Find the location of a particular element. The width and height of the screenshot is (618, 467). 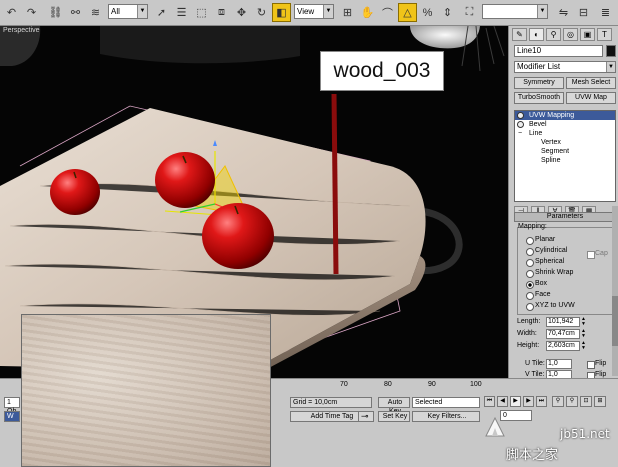

scale-icon: ◧ is located at coordinates (281, 12).